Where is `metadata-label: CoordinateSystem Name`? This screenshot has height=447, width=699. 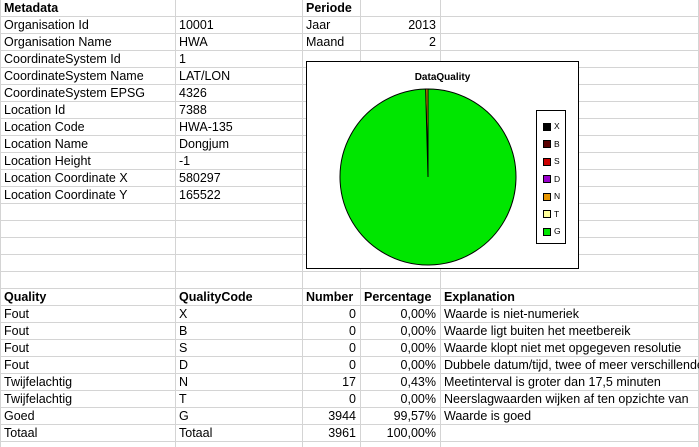 metadata-label: CoordinateSystem Name is located at coordinates (87, 76).